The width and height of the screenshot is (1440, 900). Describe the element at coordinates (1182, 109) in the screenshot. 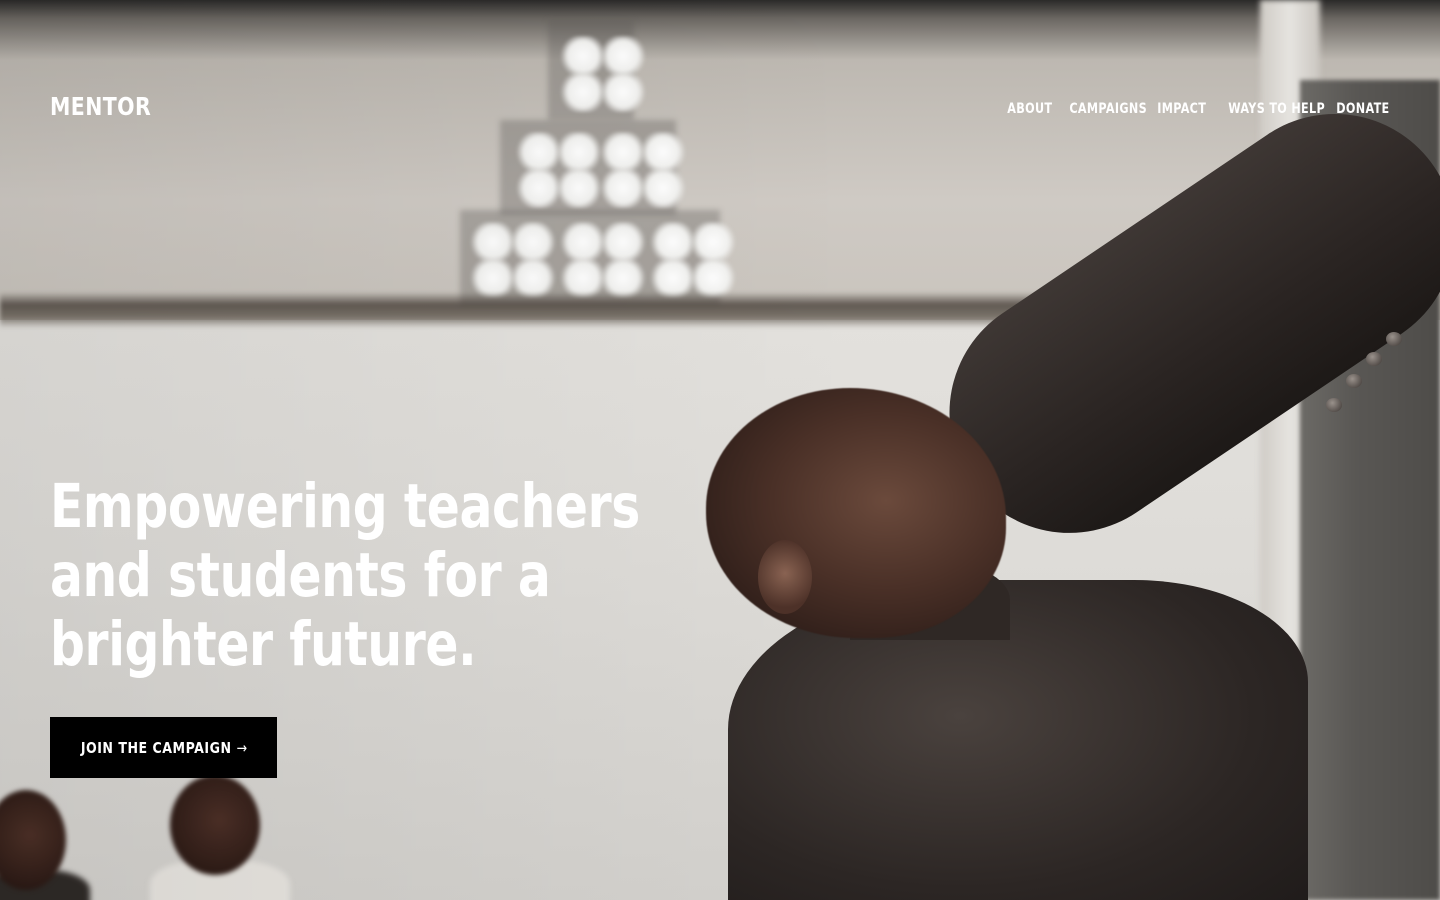

I see `nav-item-impact: IMPACT` at that location.